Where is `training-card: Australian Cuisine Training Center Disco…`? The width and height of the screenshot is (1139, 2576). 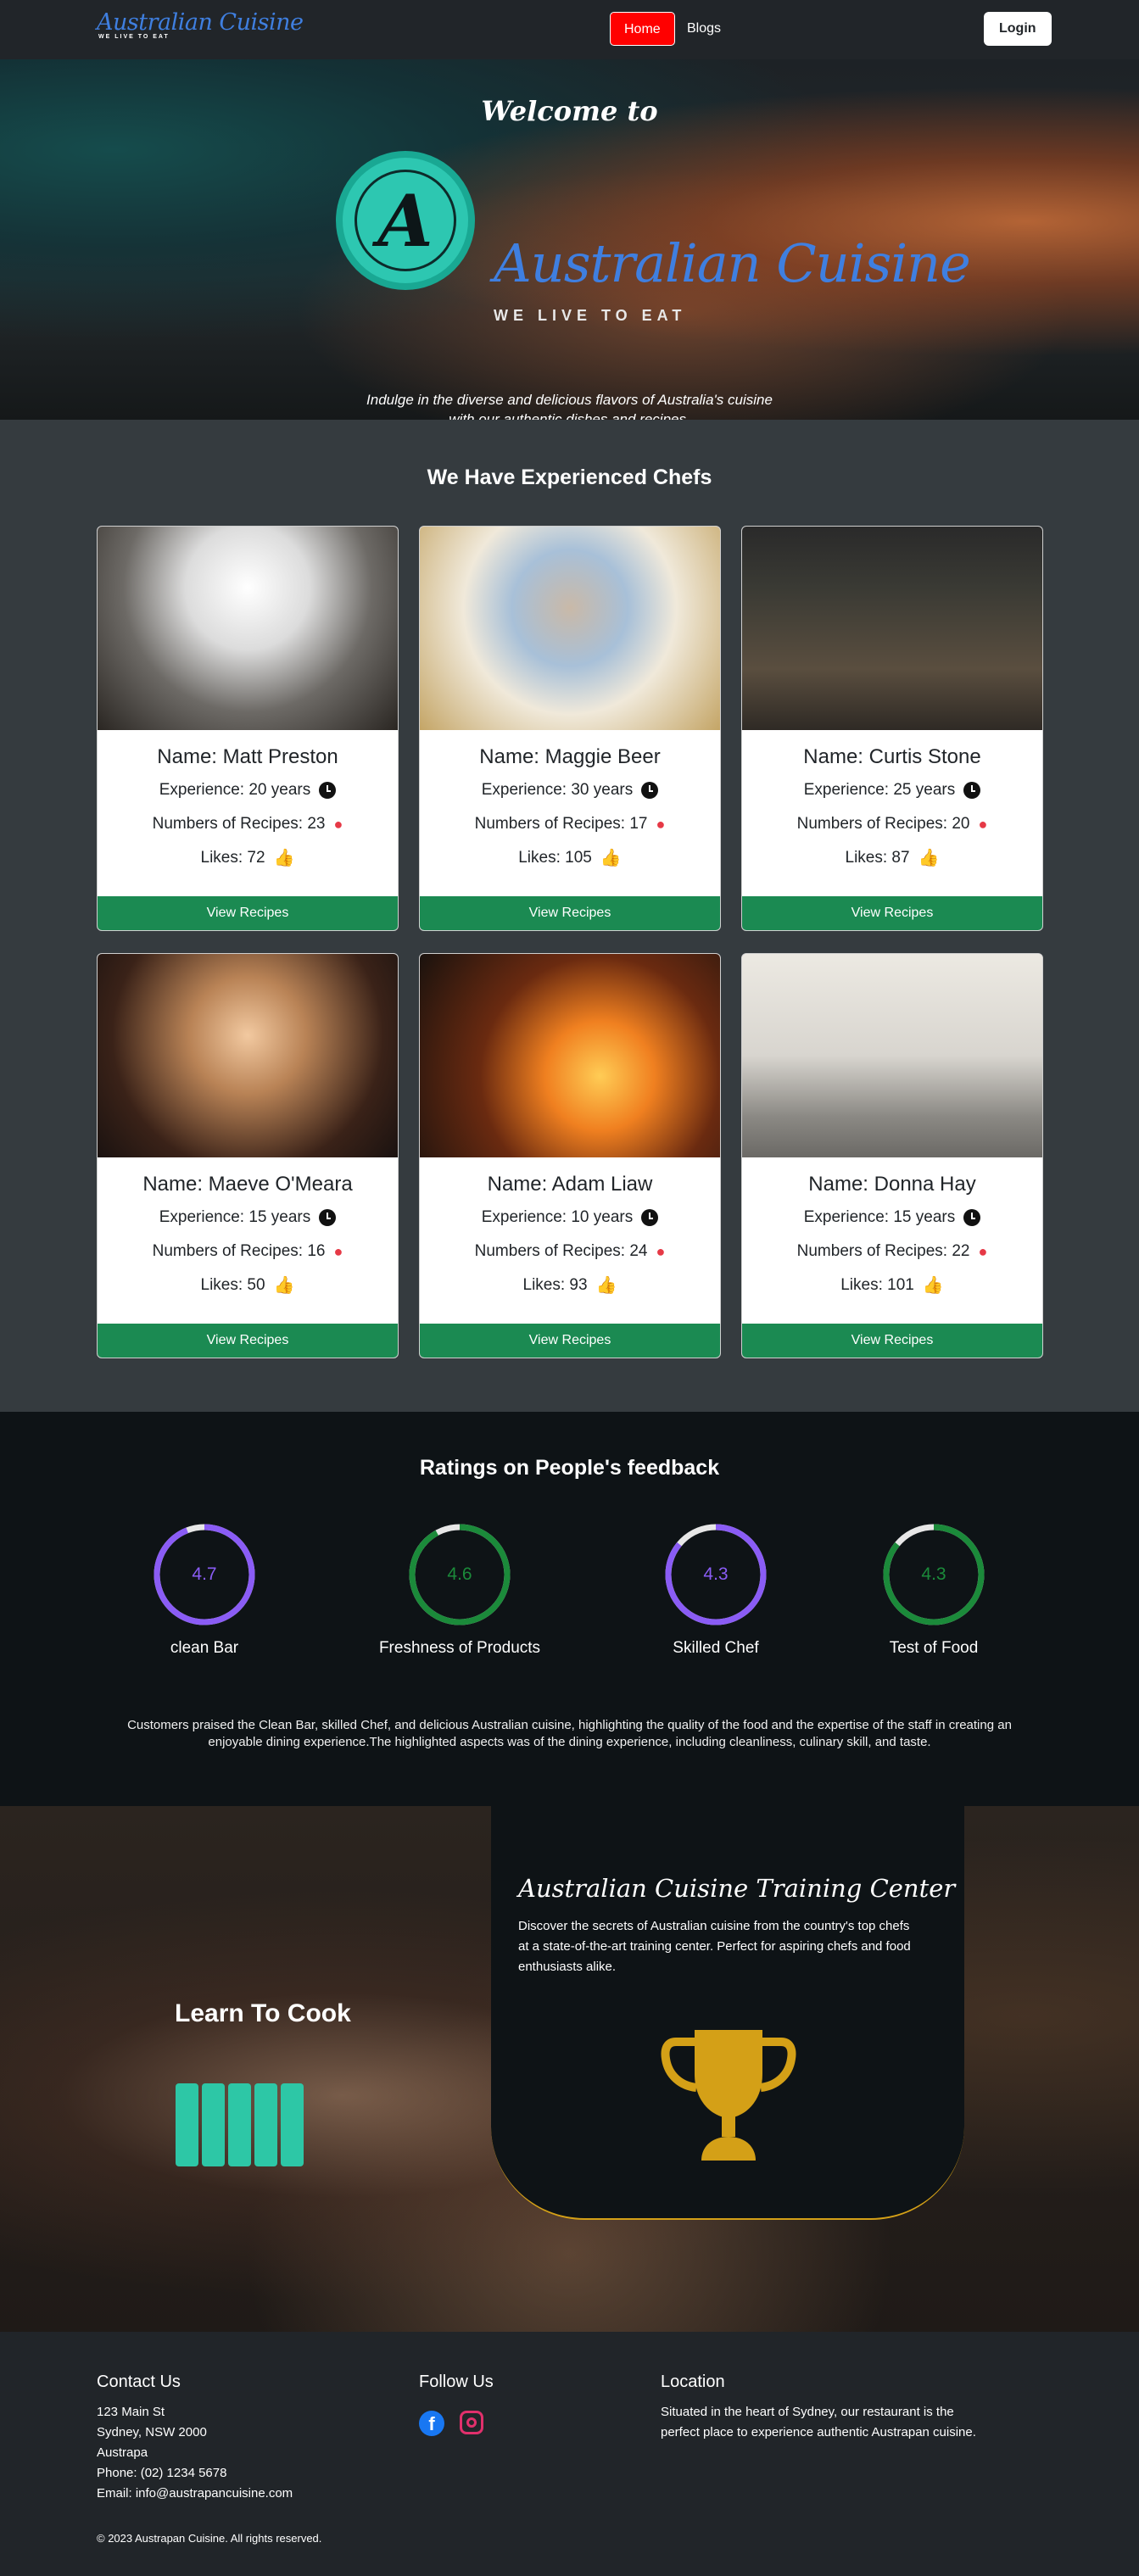 training-card: Australian Cuisine Training Center Disco… is located at coordinates (727, 2013).